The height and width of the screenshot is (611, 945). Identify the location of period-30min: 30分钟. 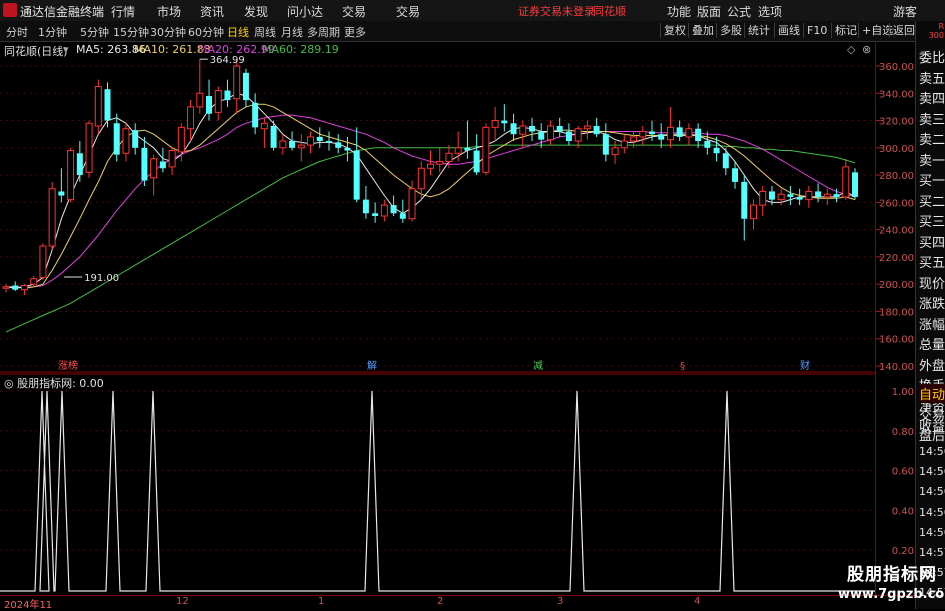
(168, 32).